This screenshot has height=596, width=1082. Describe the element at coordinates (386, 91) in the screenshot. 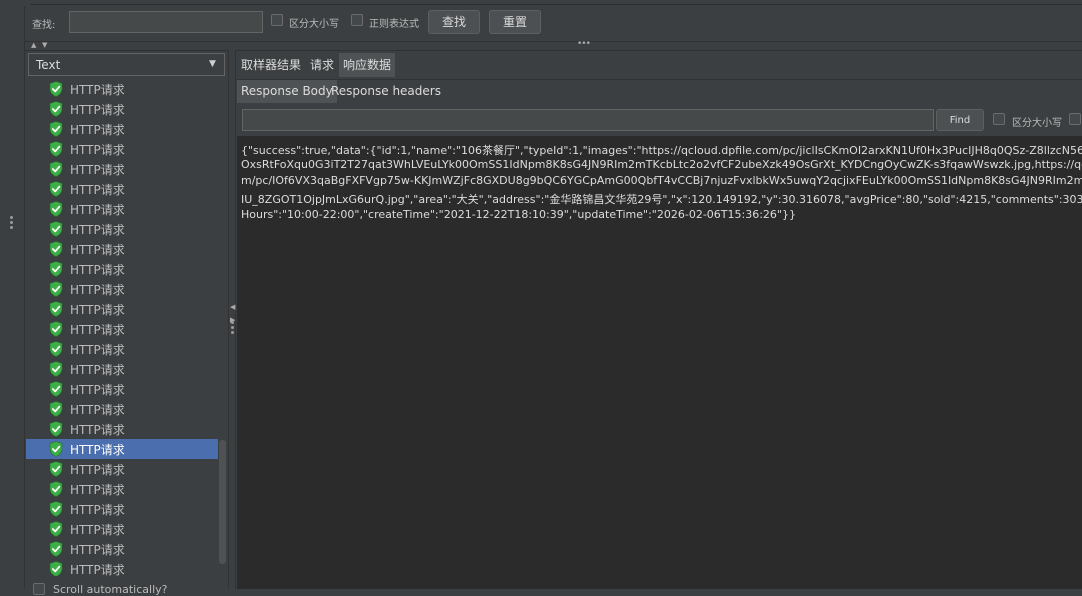

I see `tab-response-headers: Response headers` at that location.